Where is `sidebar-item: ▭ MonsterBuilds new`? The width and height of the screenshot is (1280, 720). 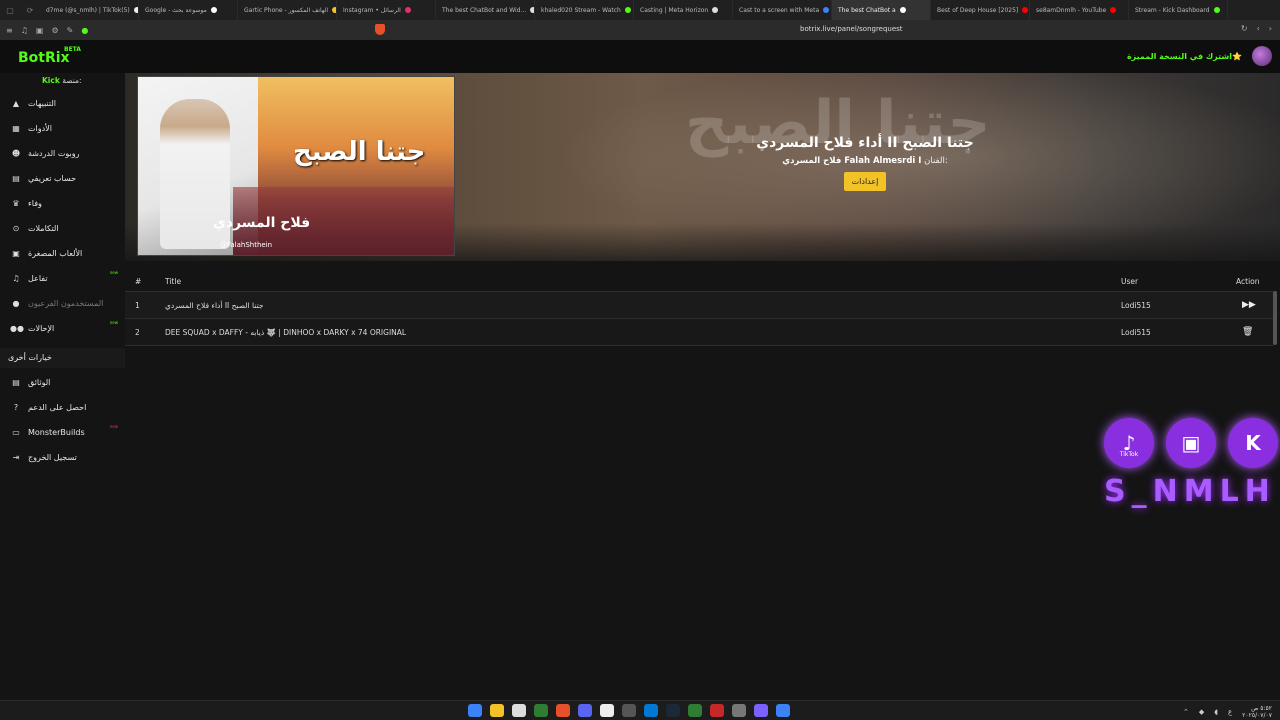 sidebar-item: ▭ MonsterBuilds new is located at coordinates (65, 432).